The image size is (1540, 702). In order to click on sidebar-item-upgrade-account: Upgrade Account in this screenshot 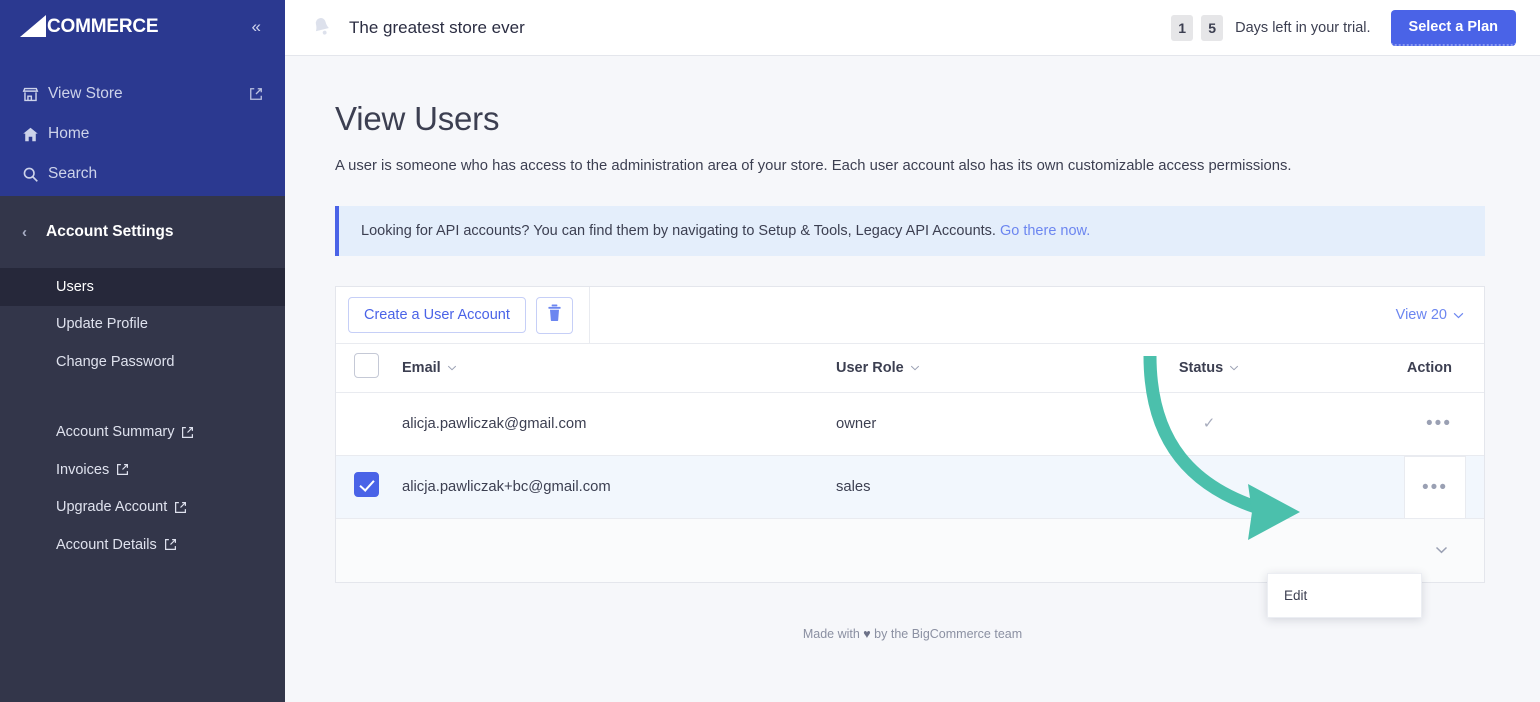, I will do `click(142, 508)`.